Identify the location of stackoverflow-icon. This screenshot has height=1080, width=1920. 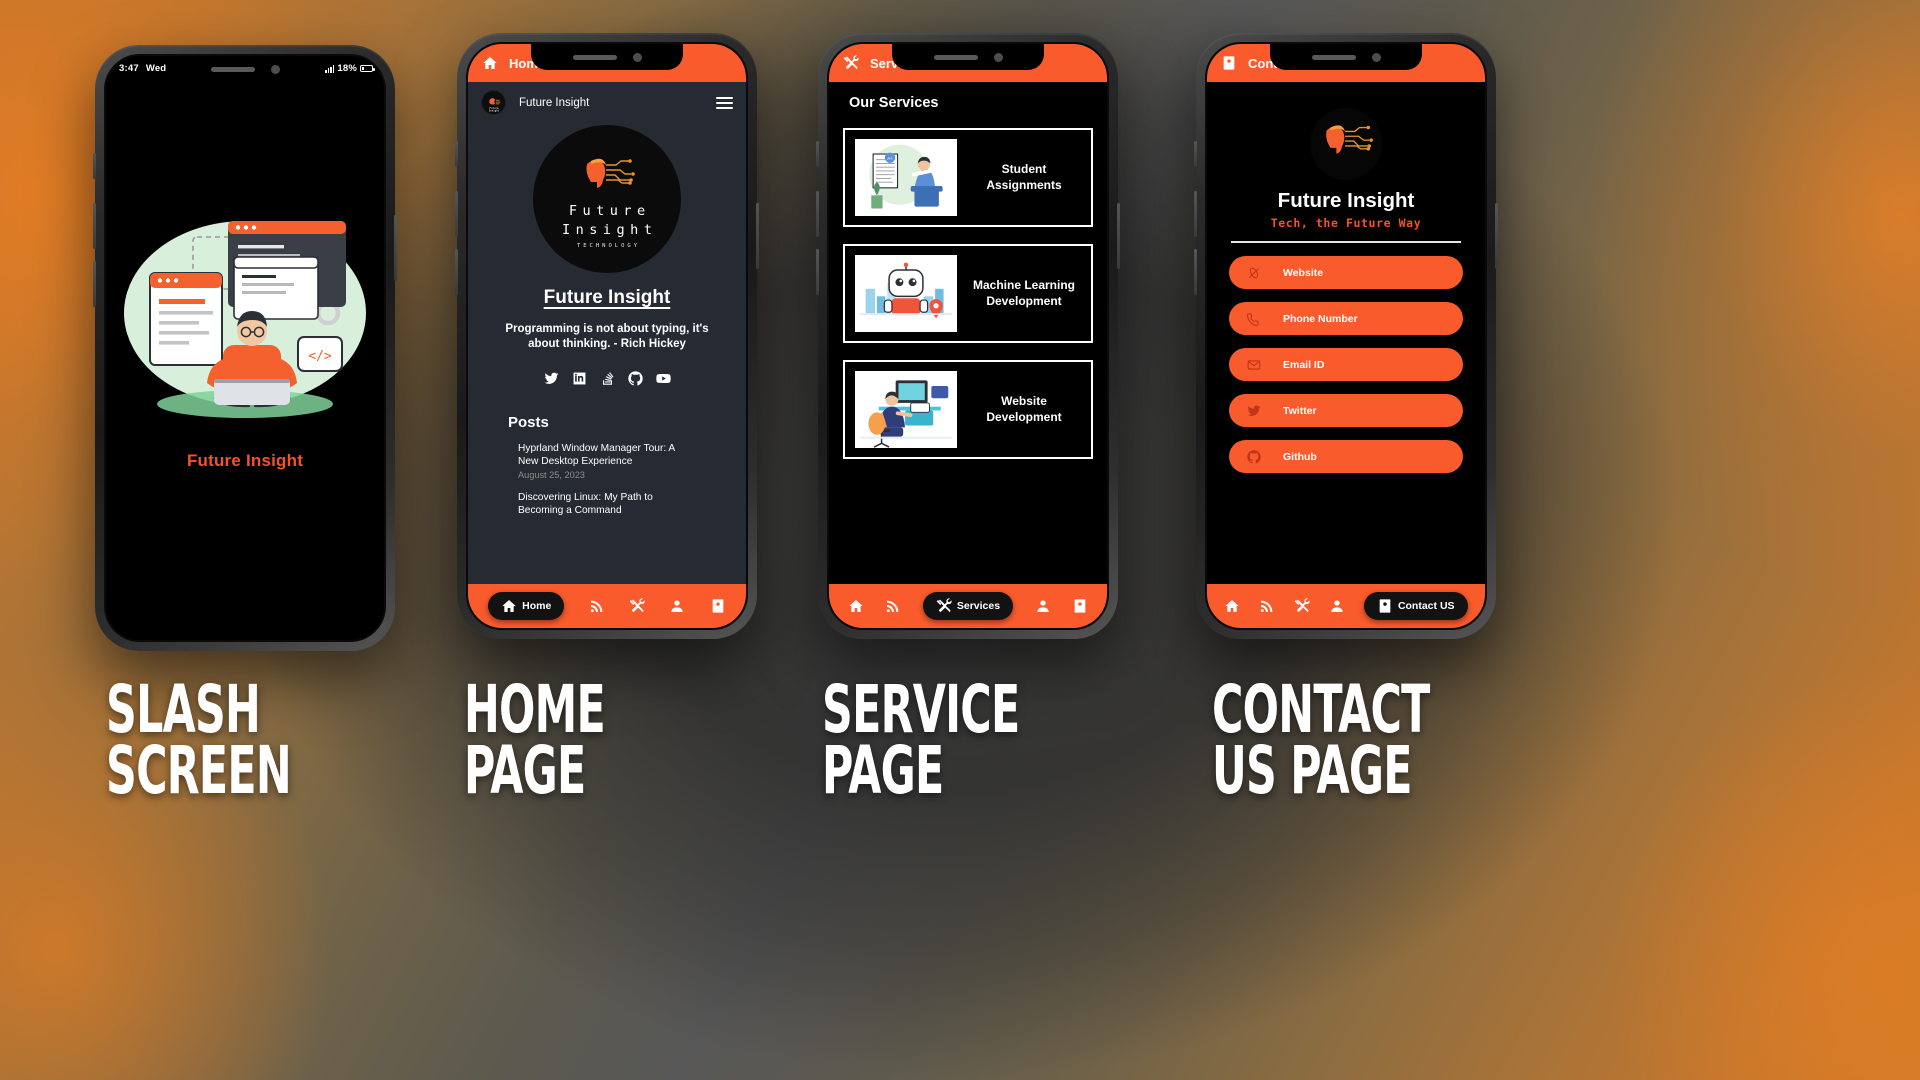
(607, 378).